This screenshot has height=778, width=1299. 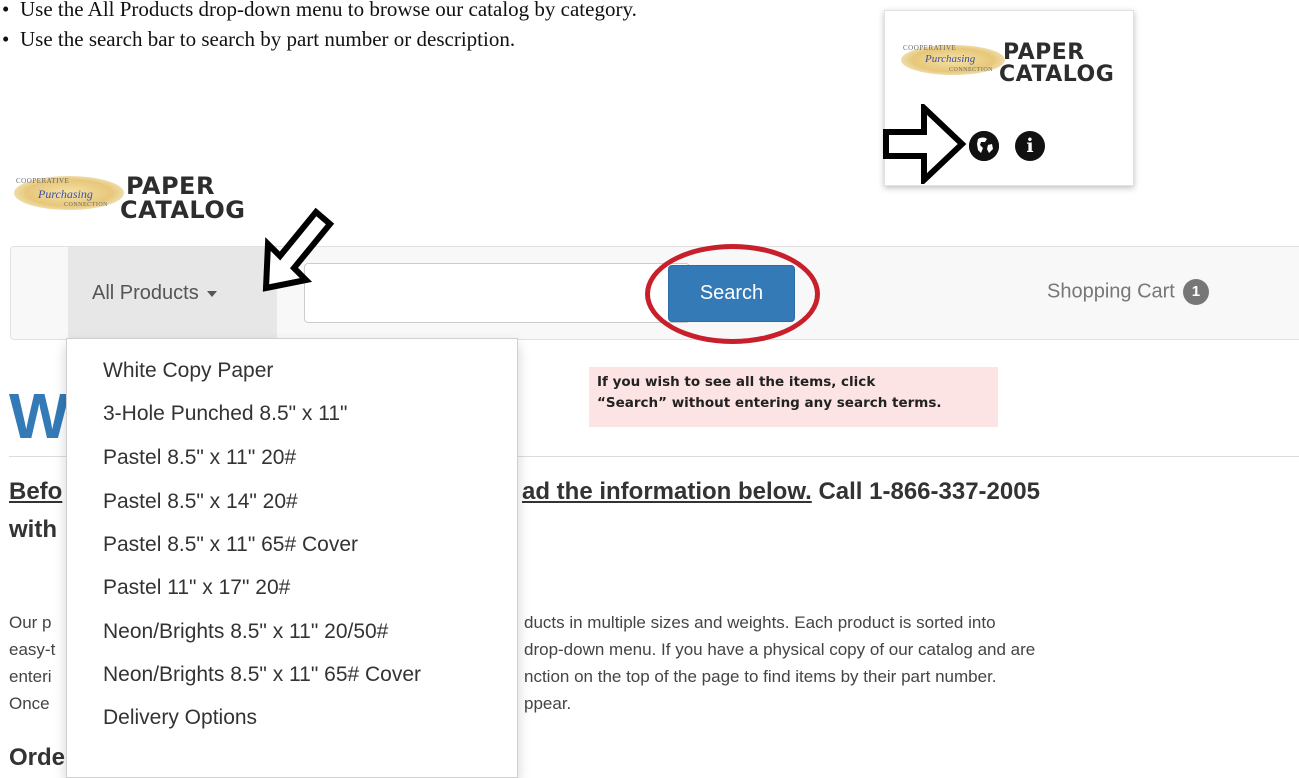 I want to click on page-title: W, so click(x=39, y=416).